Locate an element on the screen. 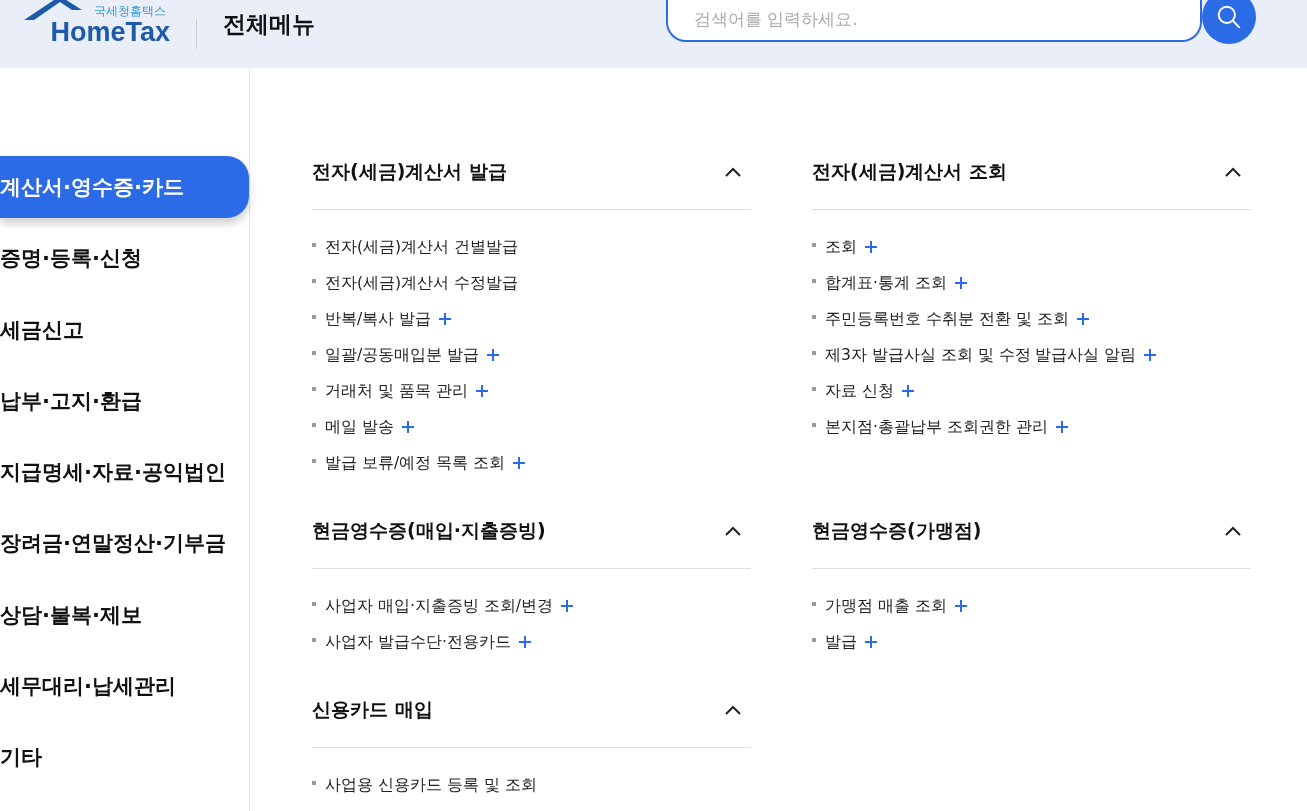 This screenshot has width=1307, height=811. hometax-logo: 국세청홈택스 HomeTax is located at coordinates (95, 34).